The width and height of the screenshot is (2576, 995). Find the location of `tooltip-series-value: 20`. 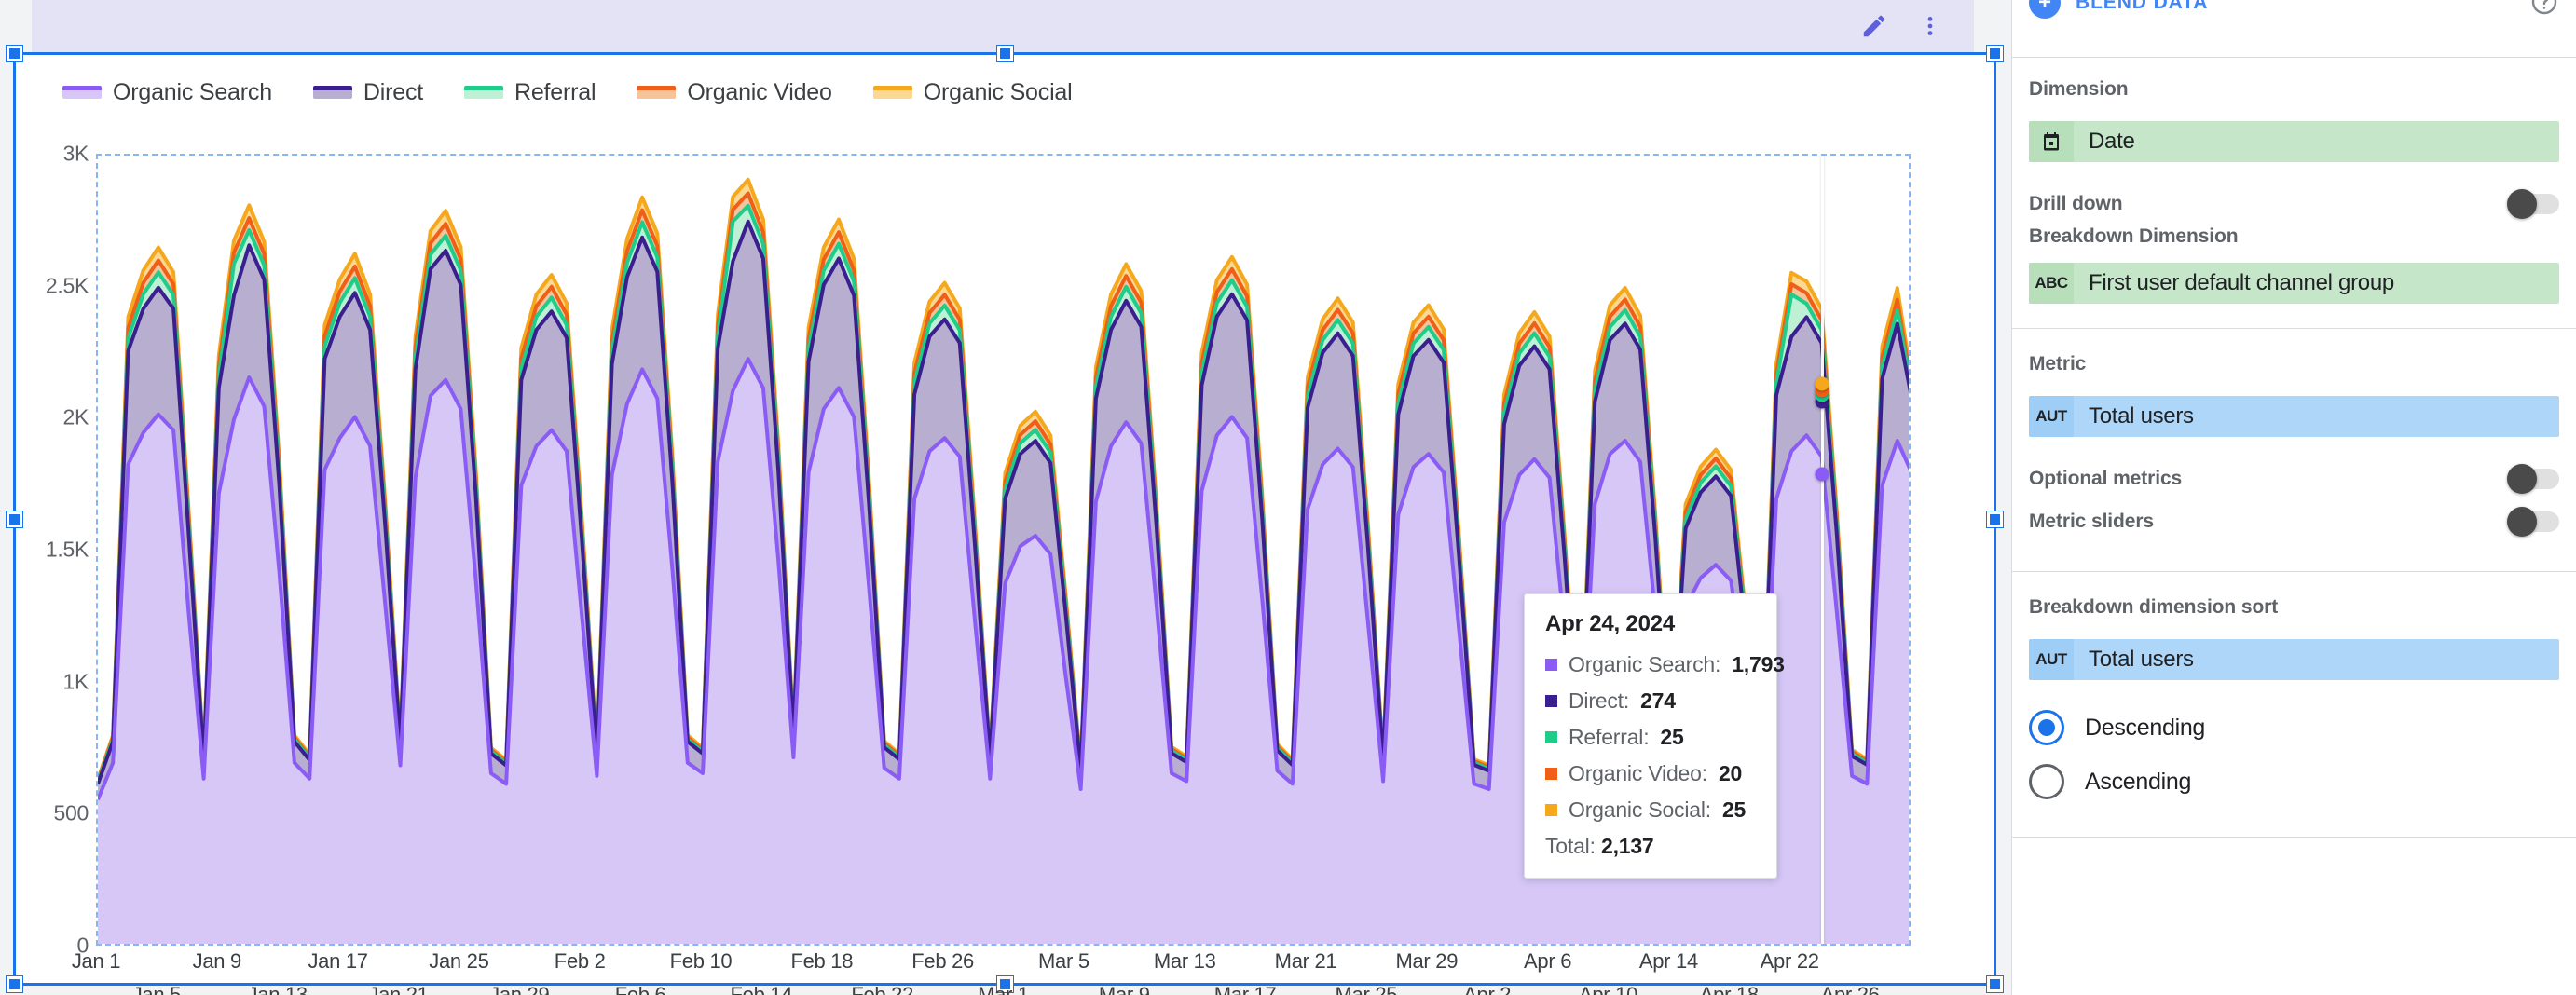

tooltip-series-value: 20 is located at coordinates (1730, 773).